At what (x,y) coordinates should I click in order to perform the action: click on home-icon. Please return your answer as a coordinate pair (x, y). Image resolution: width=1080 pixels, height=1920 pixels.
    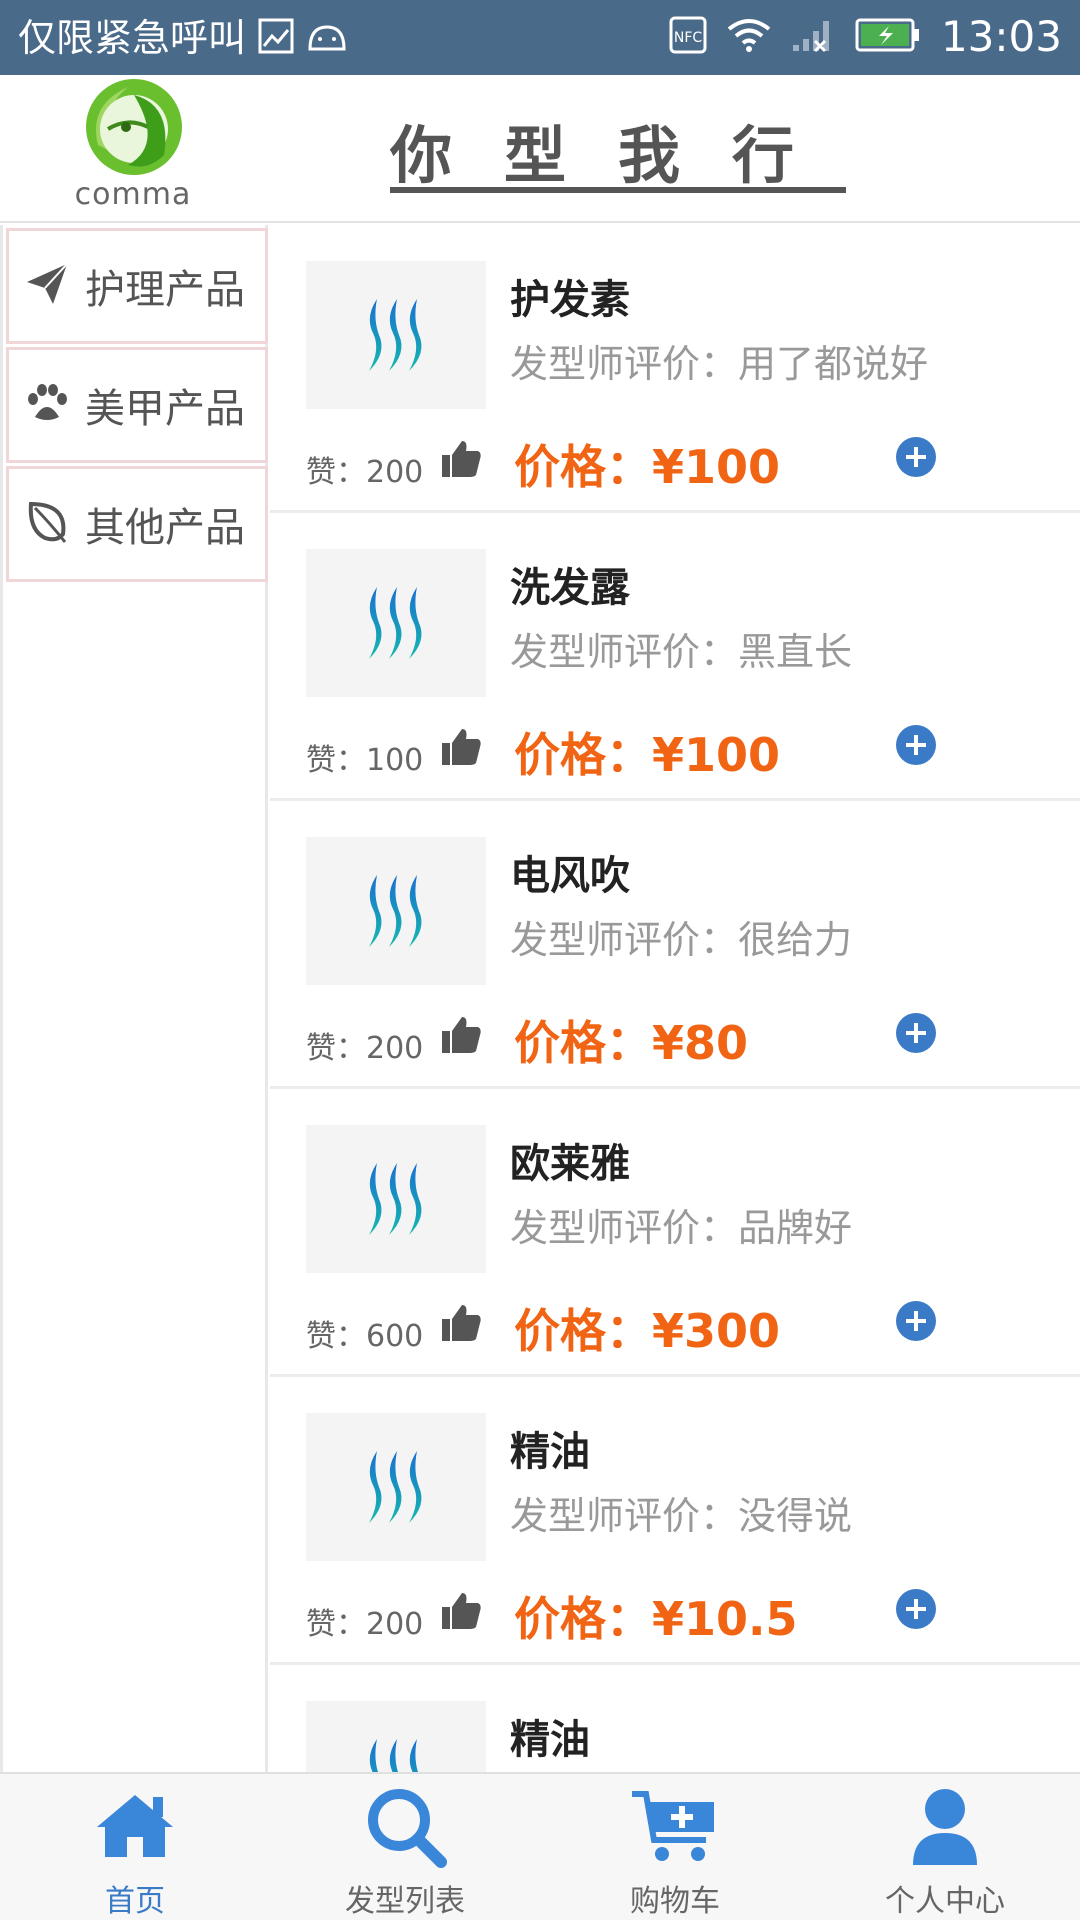
    Looking at the image, I should click on (135, 1826).